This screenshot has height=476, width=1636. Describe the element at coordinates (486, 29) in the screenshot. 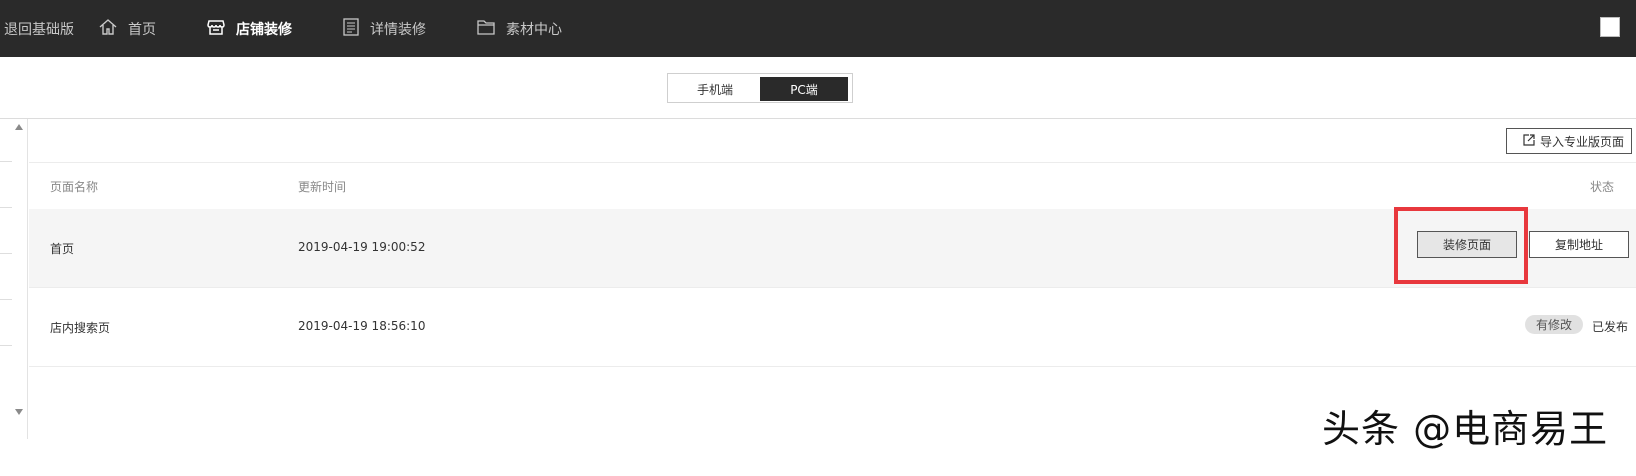

I see `folder-icon` at that location.